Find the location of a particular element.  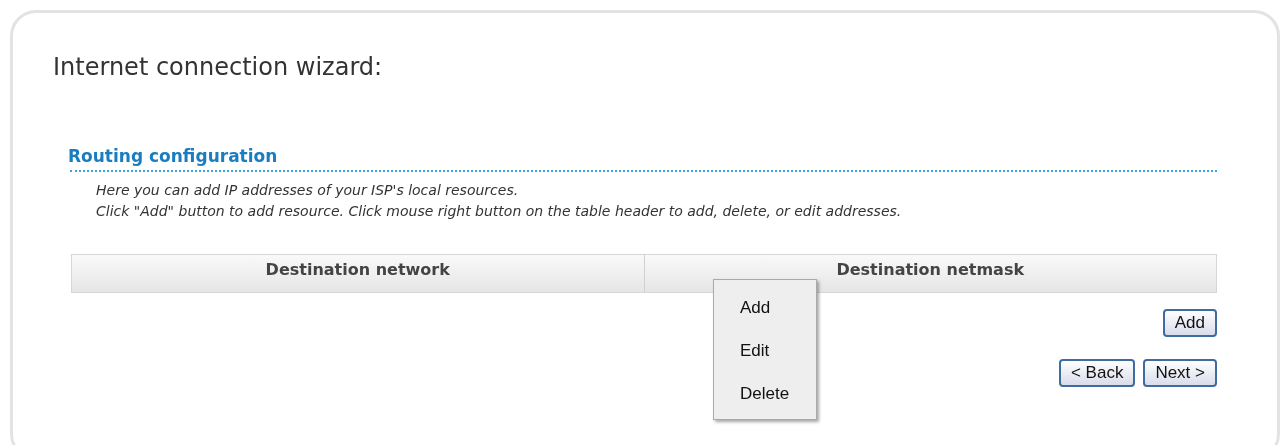

column-header: Destination network is located at coordinates (358, 274).